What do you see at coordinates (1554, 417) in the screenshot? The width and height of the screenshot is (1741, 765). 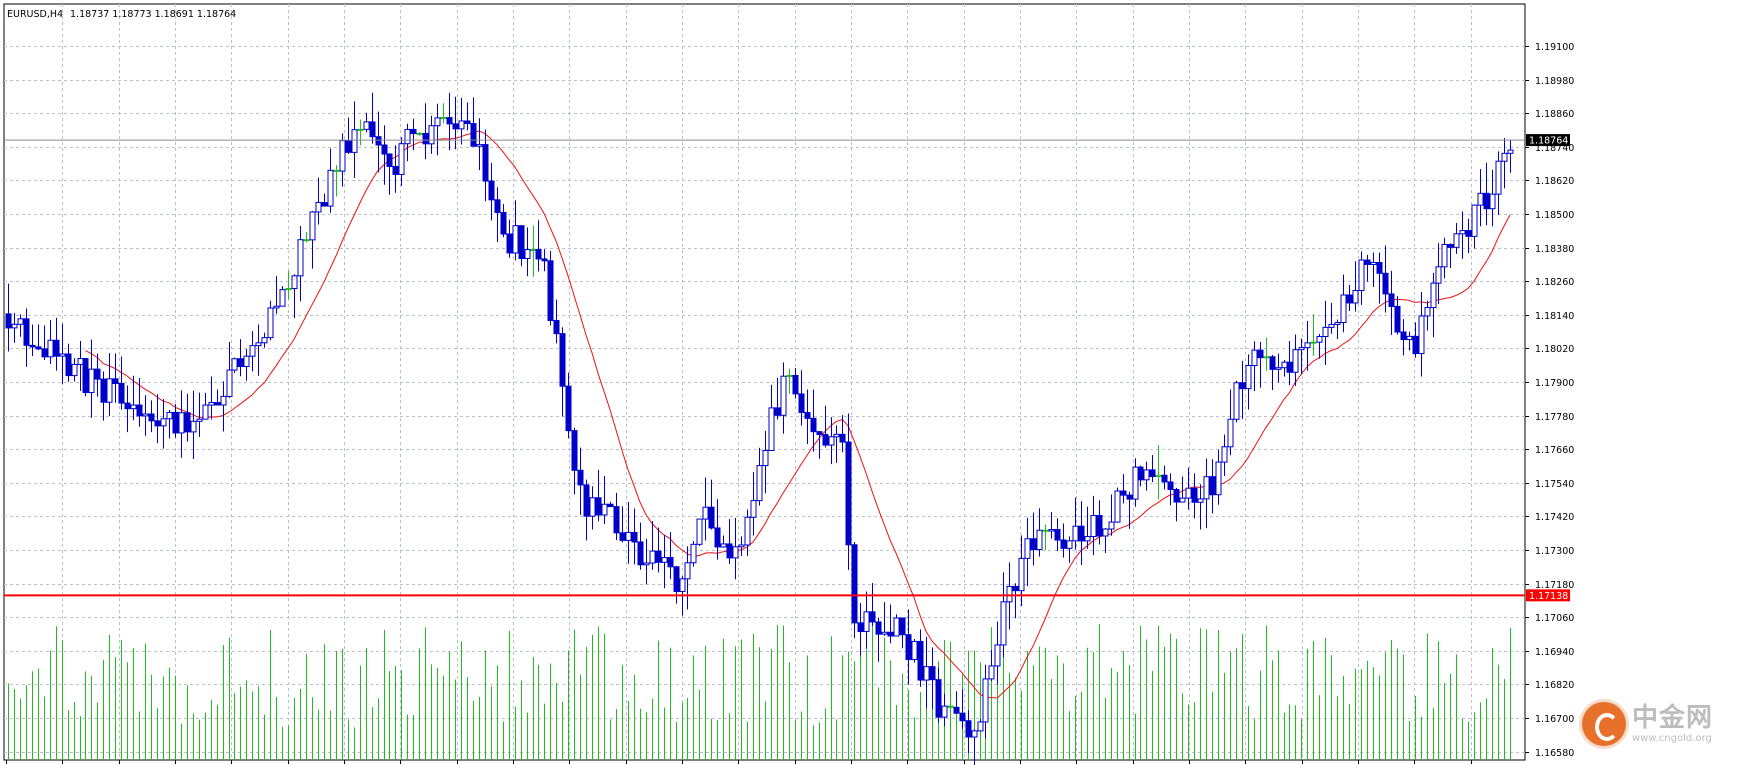 I see `y-tick-label: 1.17780` at bounding box center [1554, 417].